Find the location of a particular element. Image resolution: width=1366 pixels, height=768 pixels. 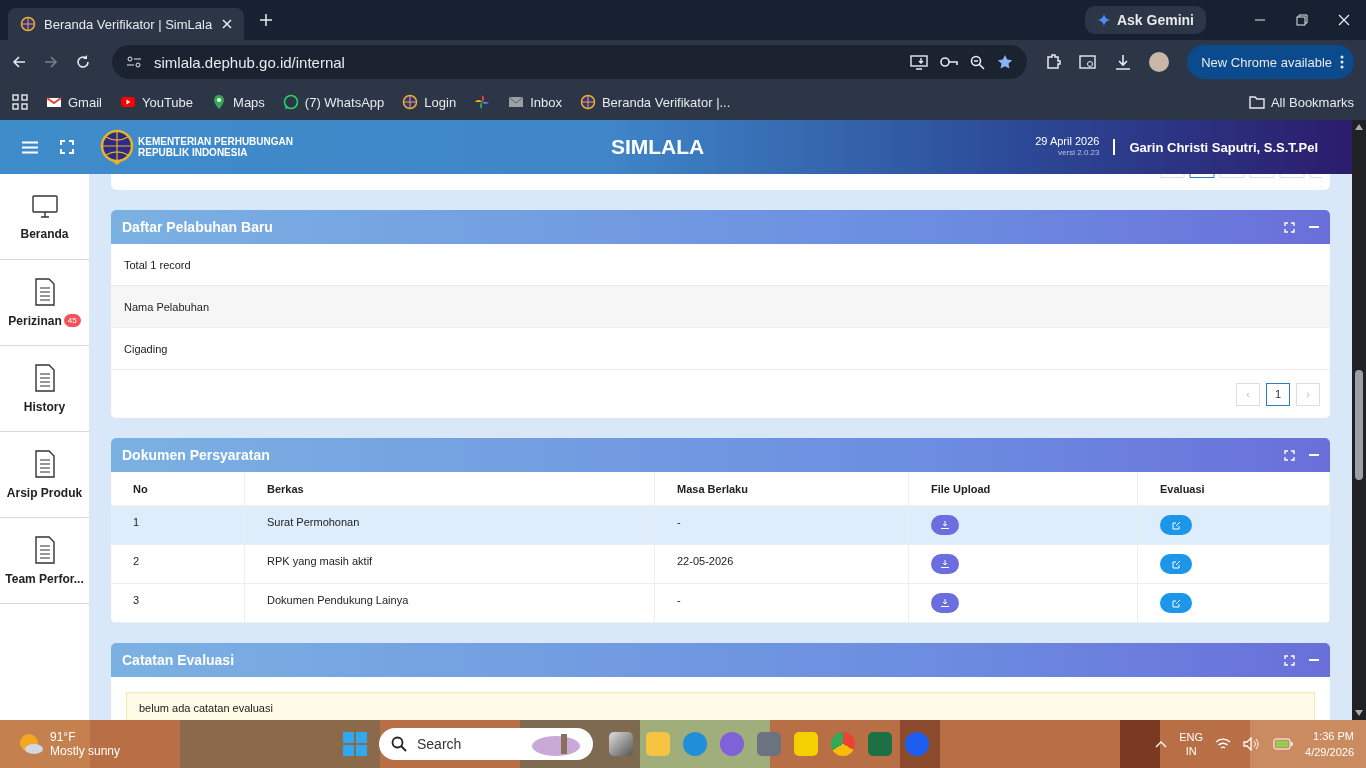

key-icon is located at coordinates (949, 62).